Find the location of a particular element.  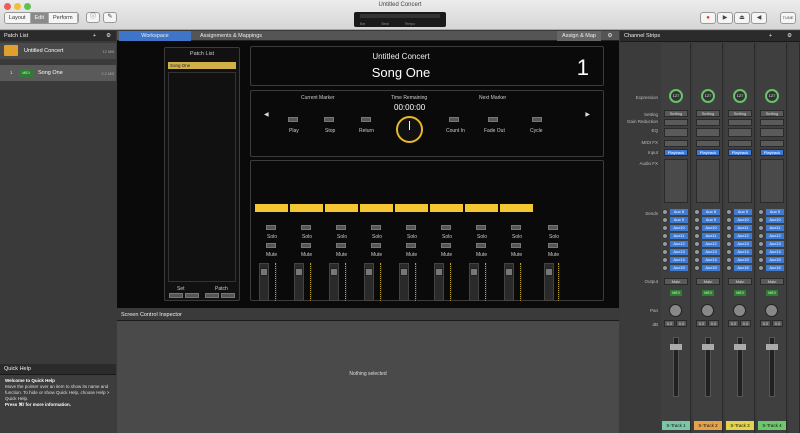

main-mute-button is located at coordinates (553, 245).